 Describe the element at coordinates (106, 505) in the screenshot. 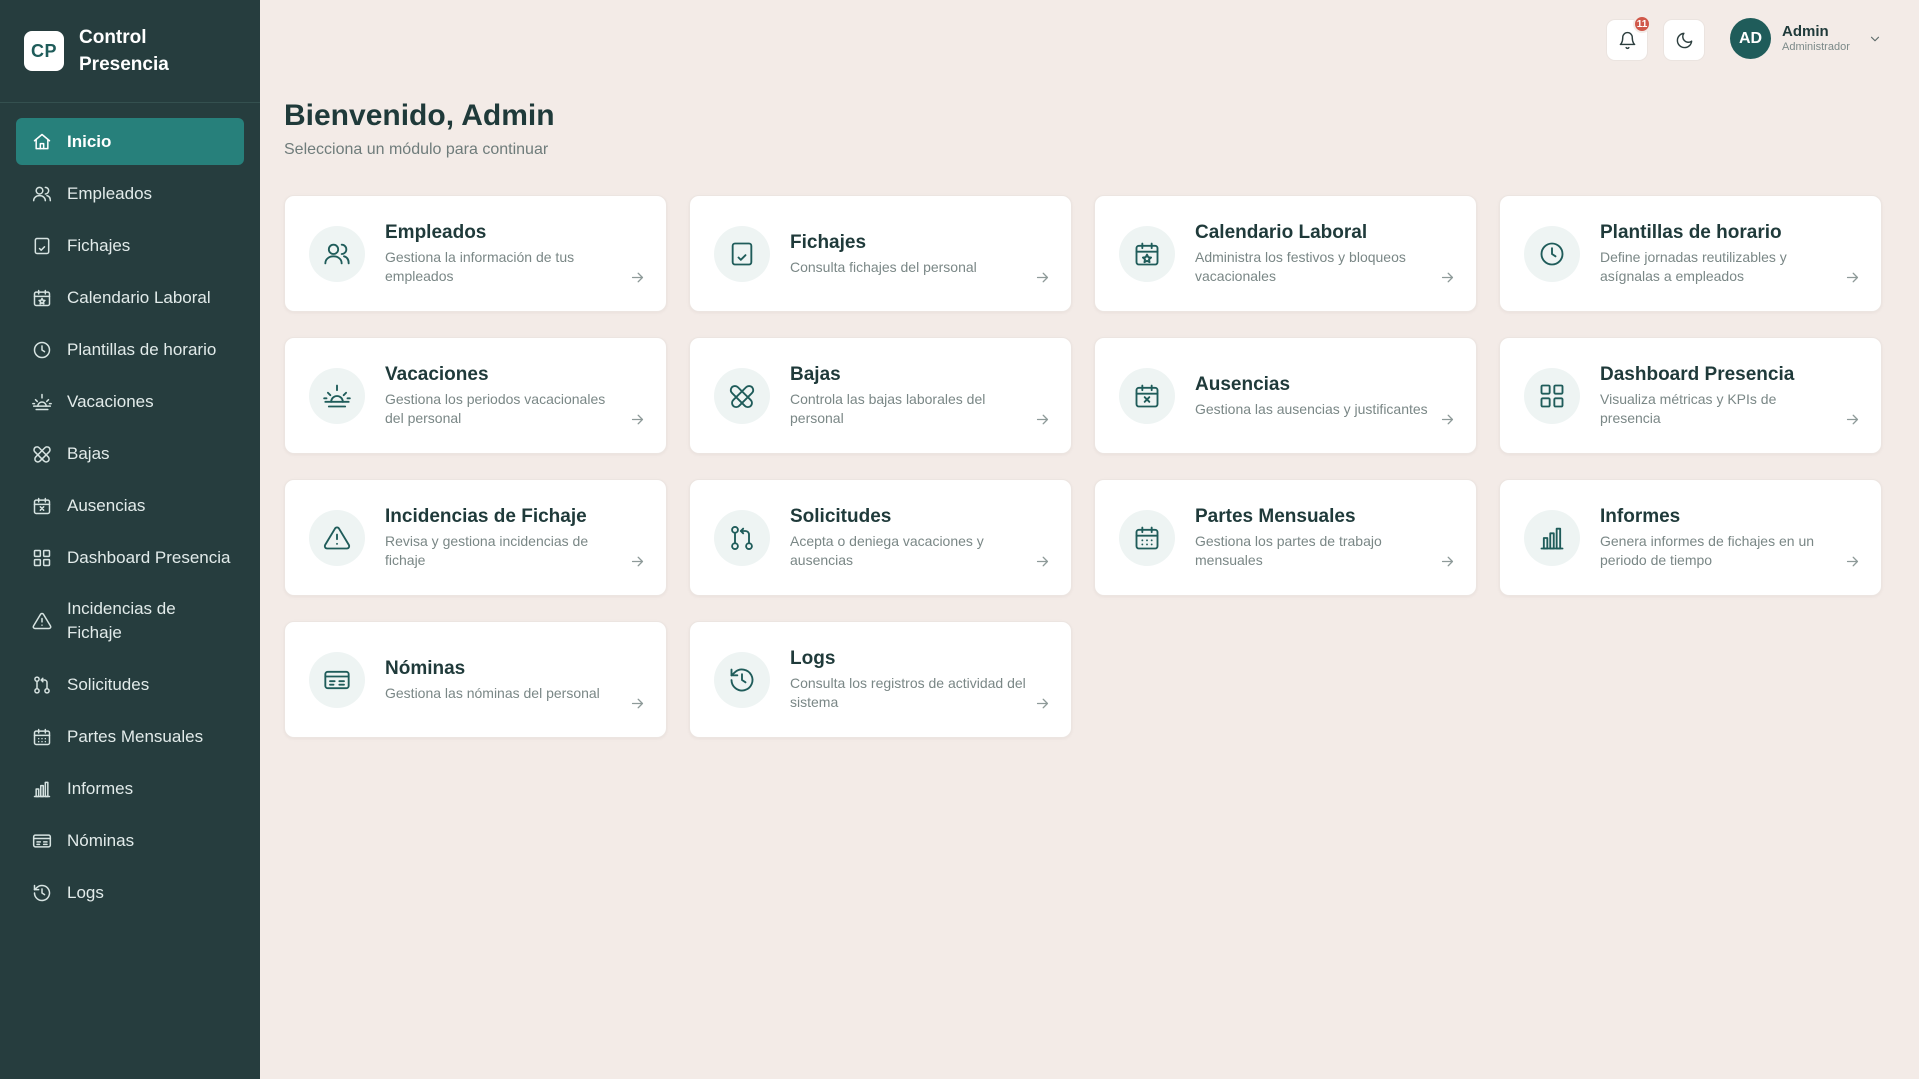

I see `sidebar-item-label: Ausencias` at that location.